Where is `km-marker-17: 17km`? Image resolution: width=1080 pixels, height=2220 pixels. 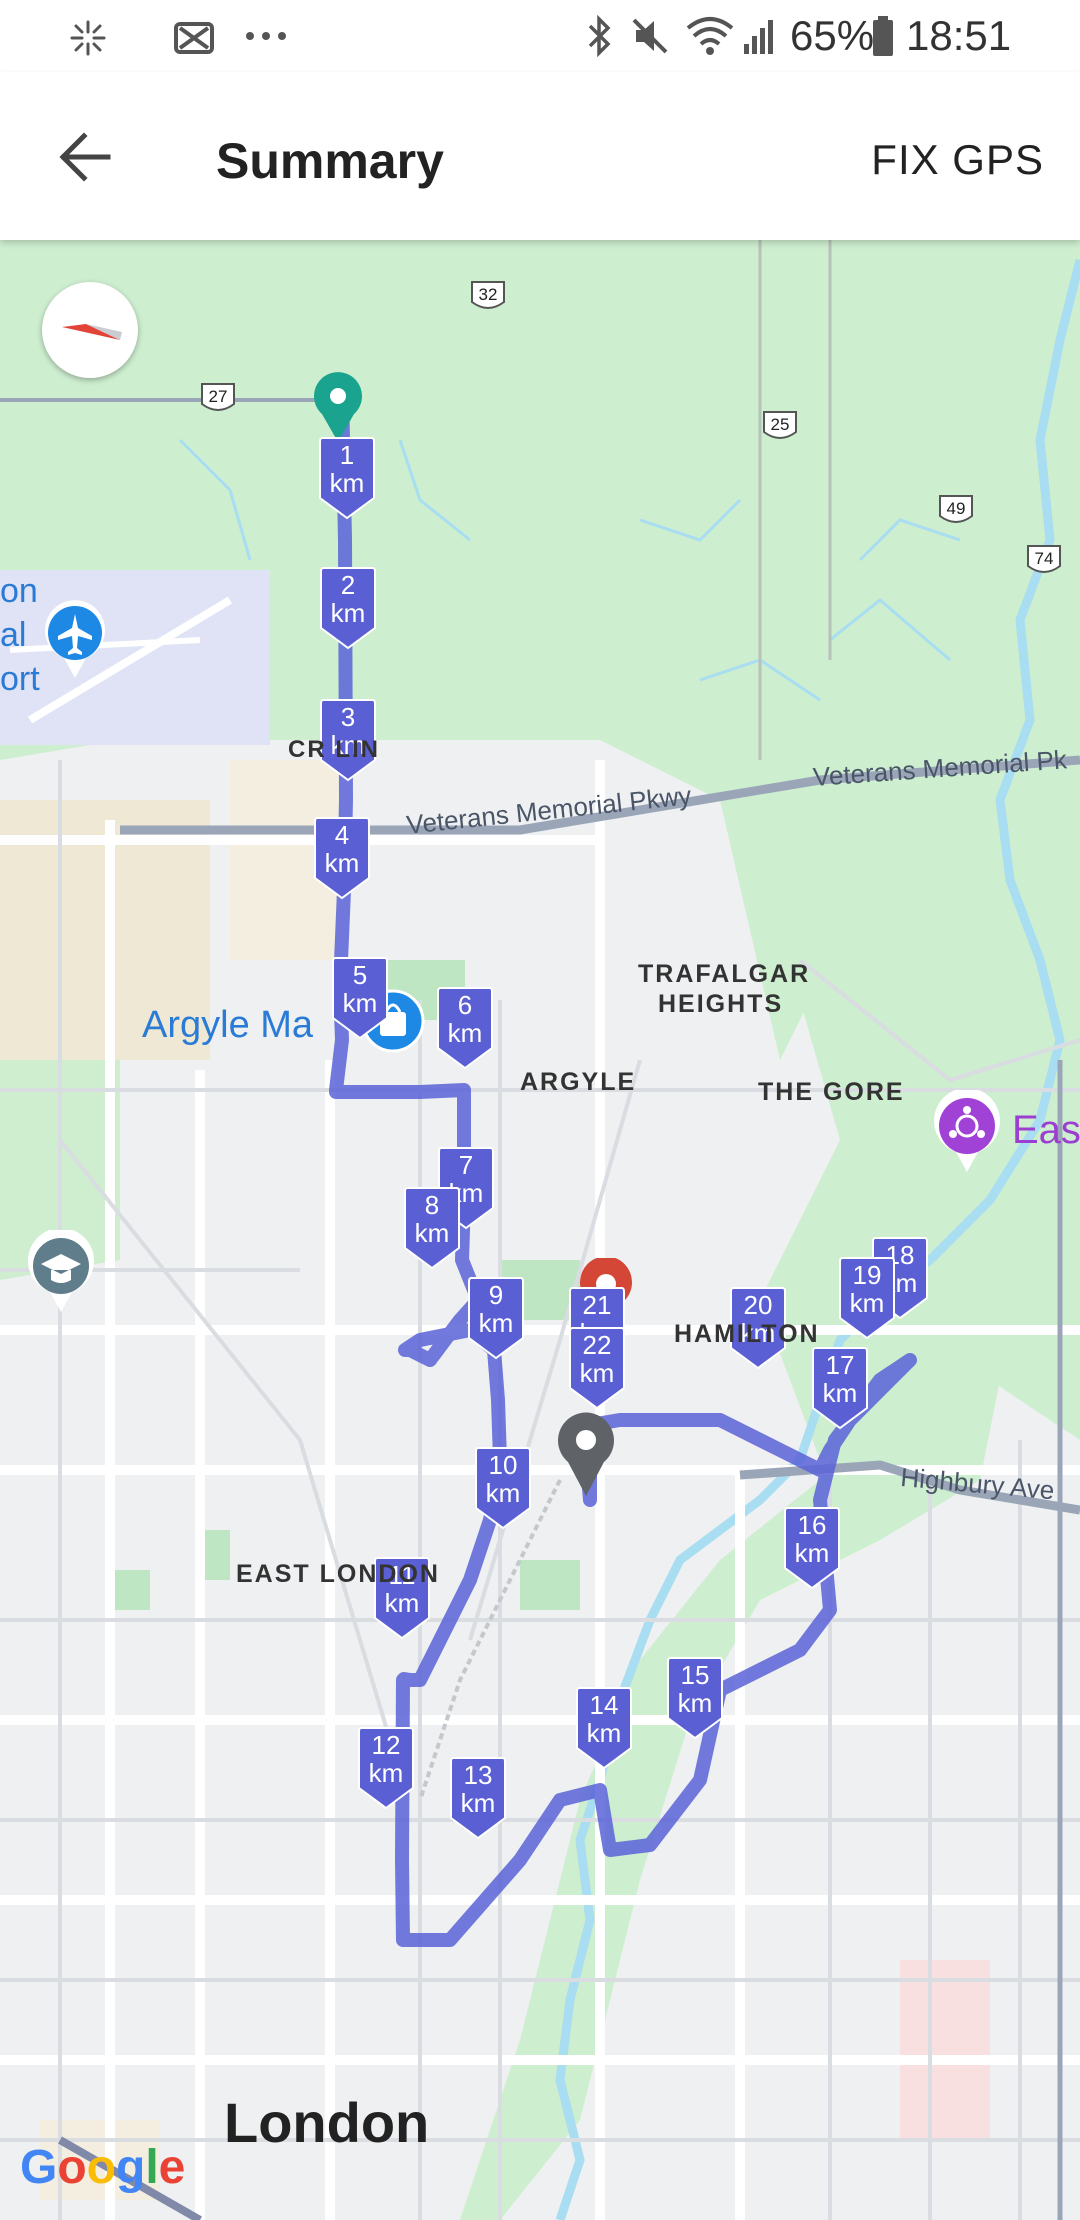 km-marker-17: 17km is located at coordinates (840, 1388).